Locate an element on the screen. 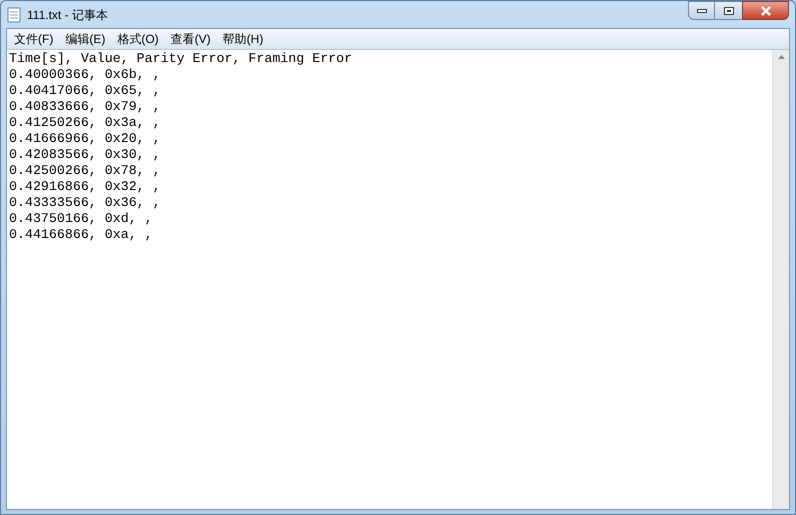 Image resolution: width=796 pixels, height=515 pixels. maximize-icon is located at coordinates (729, 10).